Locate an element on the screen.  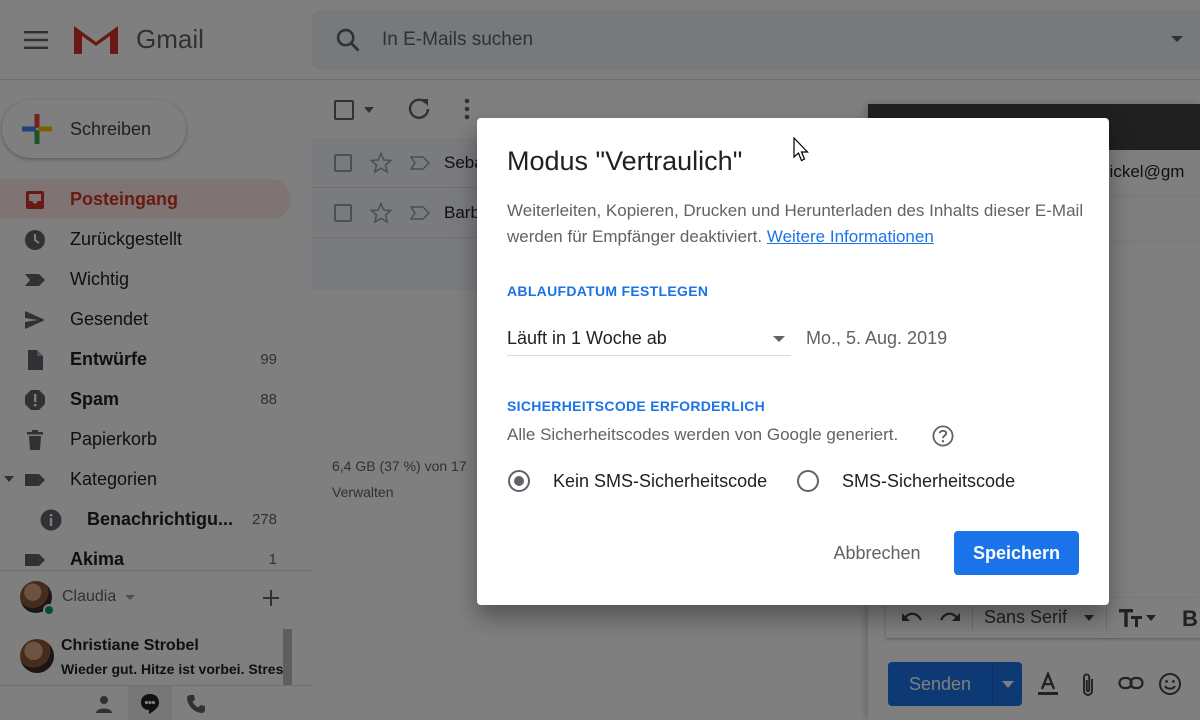
radio-button-unchecked is located at coordinates (808, 481).